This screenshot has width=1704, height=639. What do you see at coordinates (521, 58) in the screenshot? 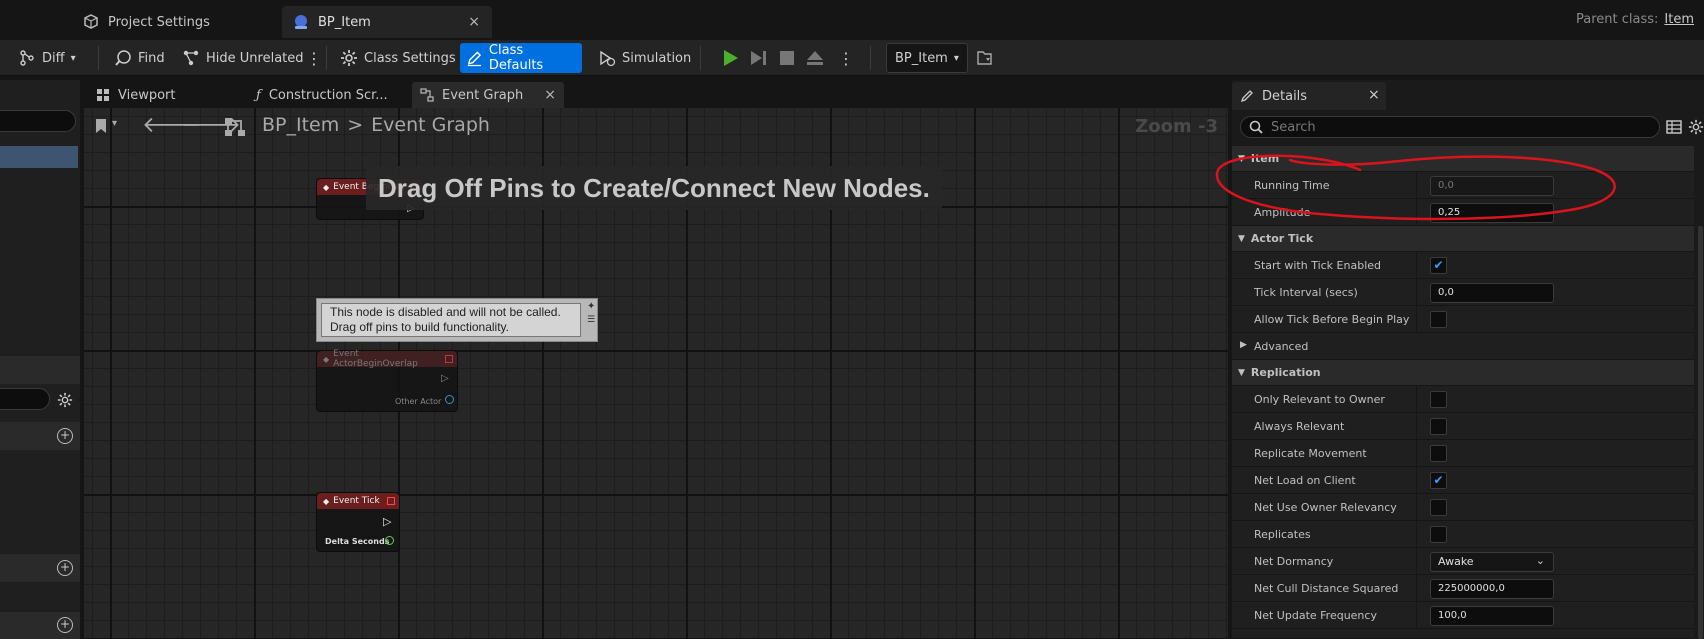
I see `class-defaults-button: Class Defaults` at bounding box center [521, 58].